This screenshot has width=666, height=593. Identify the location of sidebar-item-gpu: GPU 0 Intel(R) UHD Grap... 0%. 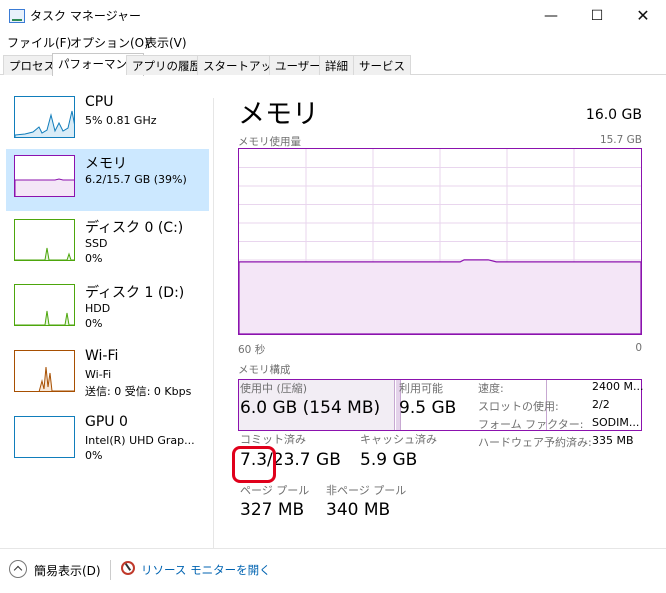
(107, 441).